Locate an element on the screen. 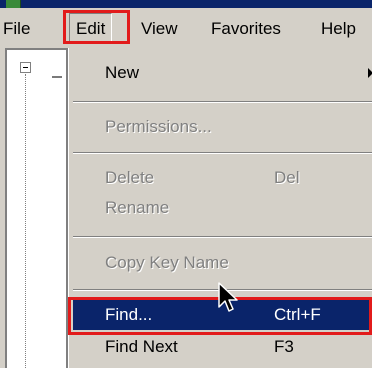  tree-collapse-icon is located at coordinates (25, 67).